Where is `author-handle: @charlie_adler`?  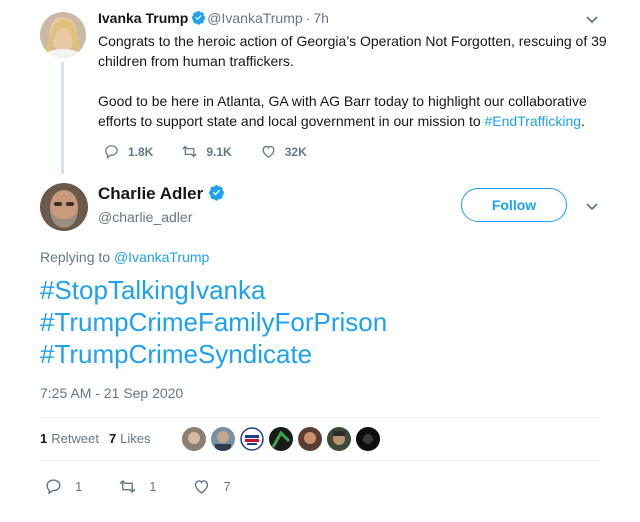 author-handle: @charlie_adler is located at coordinates (145, 217).